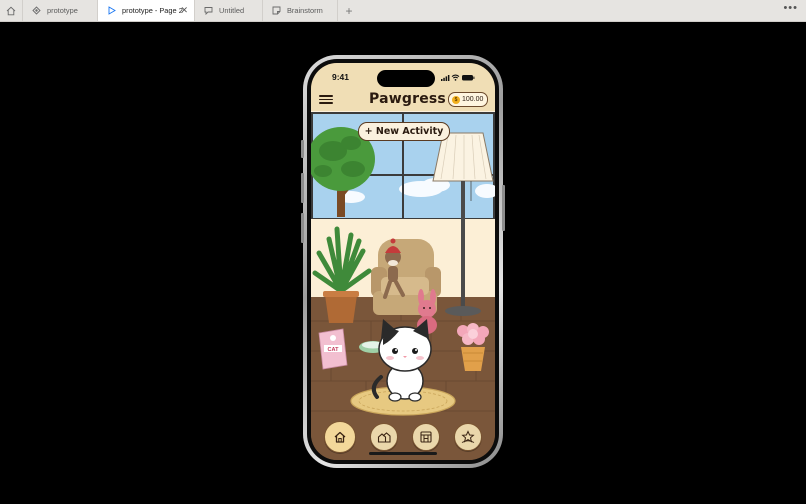 The height and width of the screenshot is (504, 806). What do you see at coordinates (403, 437) in the screenshot?
I see `bottom-navigation` at bounding box center [403, 437].